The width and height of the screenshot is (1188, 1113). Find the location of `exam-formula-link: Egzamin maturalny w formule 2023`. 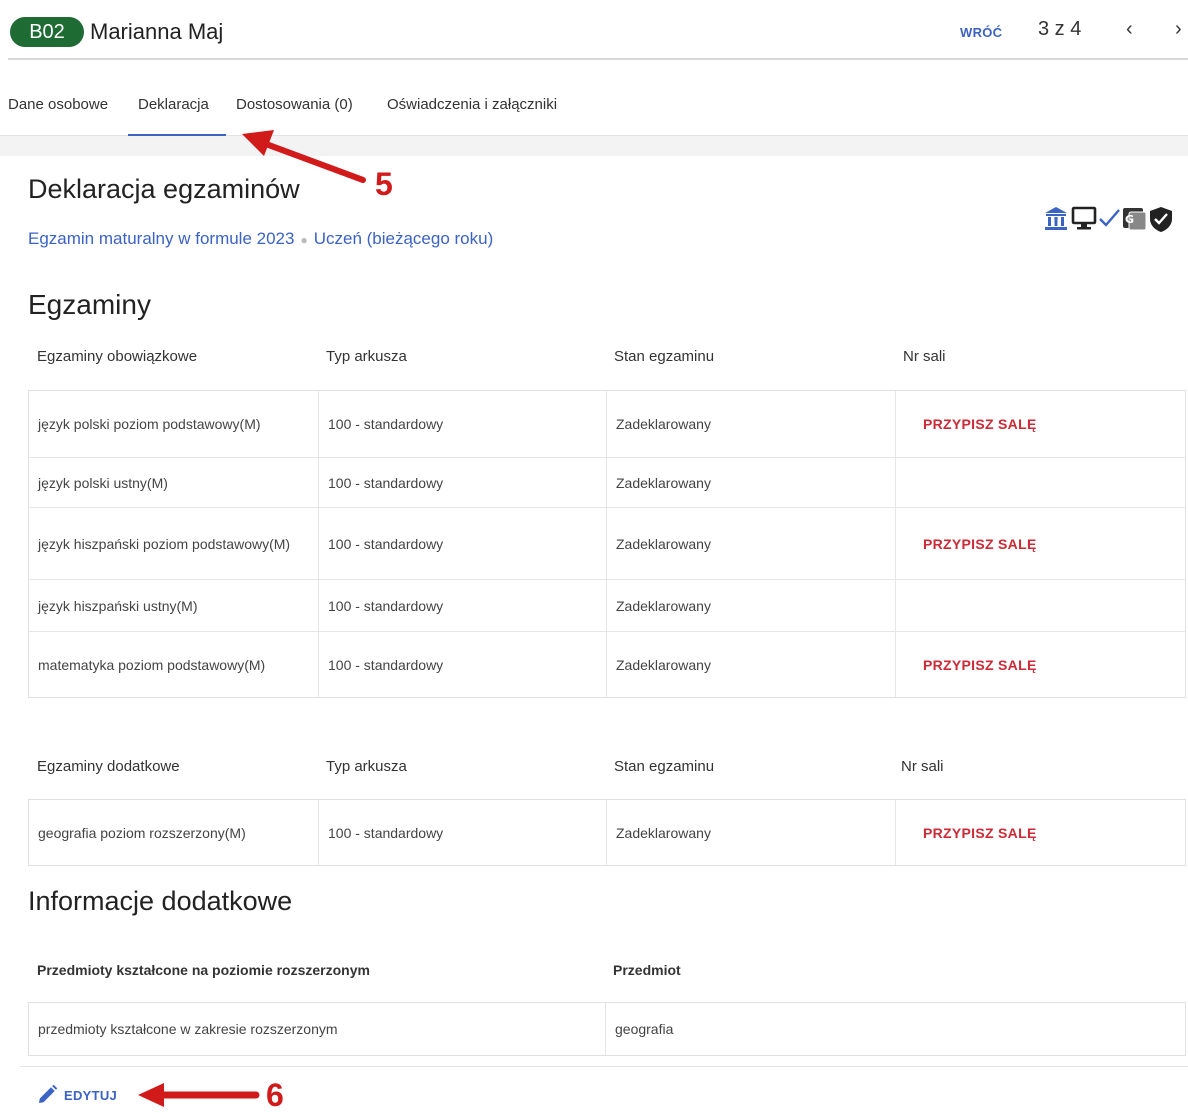

exam-formula-link: Egzamin maturalny w formule 2023 is located at coordinates (161, 238).